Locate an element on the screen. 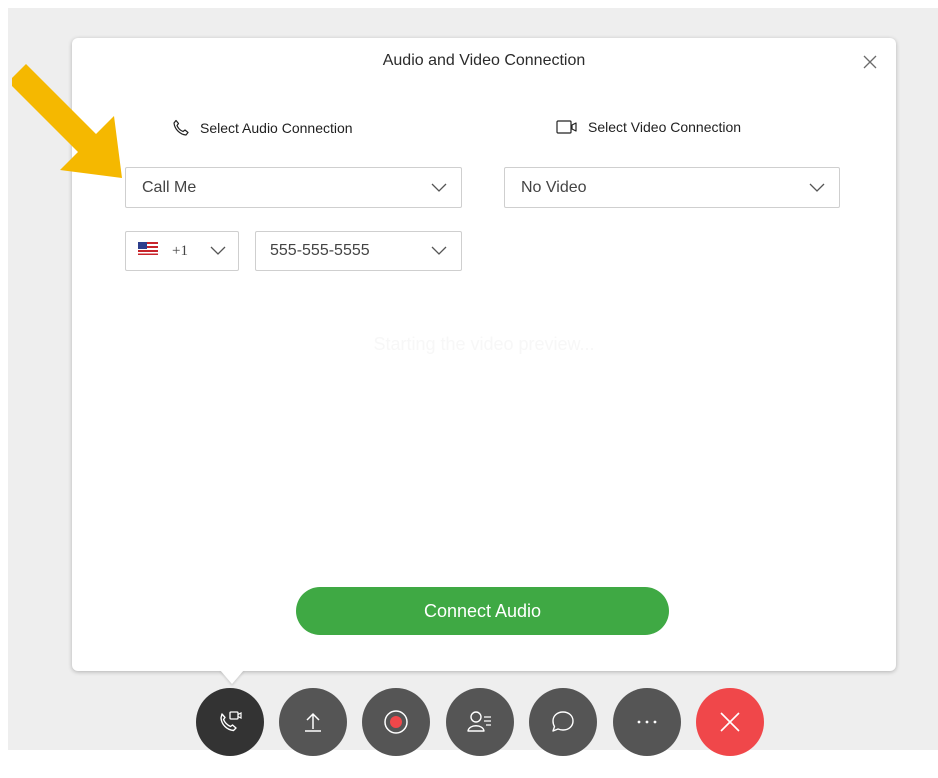  record-icon is located at coordinates (396, 722).